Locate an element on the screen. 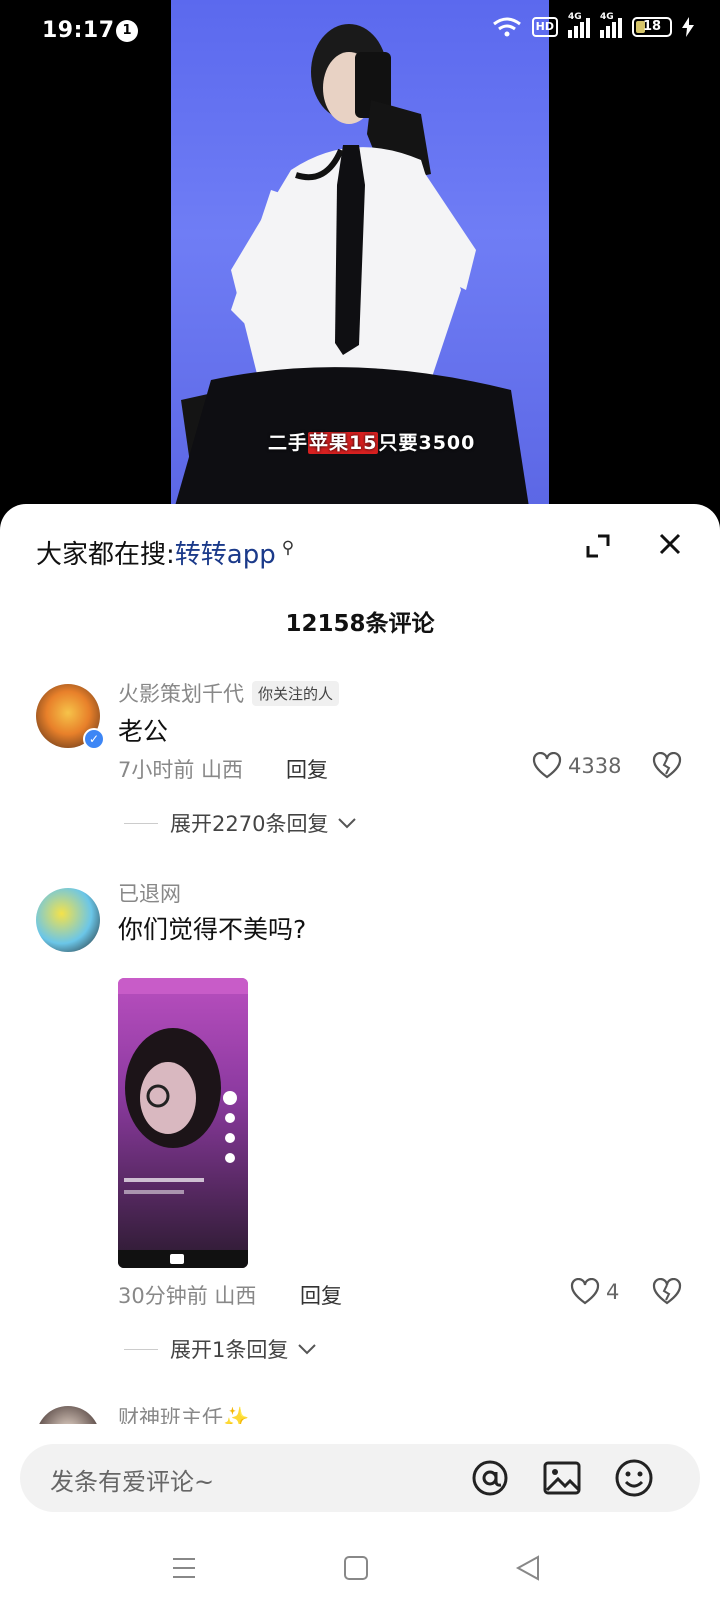 Image resolution: width=720 pixels, height=1612 pixels. screenshot-thumbnail is located at coordinates (183, 1123).